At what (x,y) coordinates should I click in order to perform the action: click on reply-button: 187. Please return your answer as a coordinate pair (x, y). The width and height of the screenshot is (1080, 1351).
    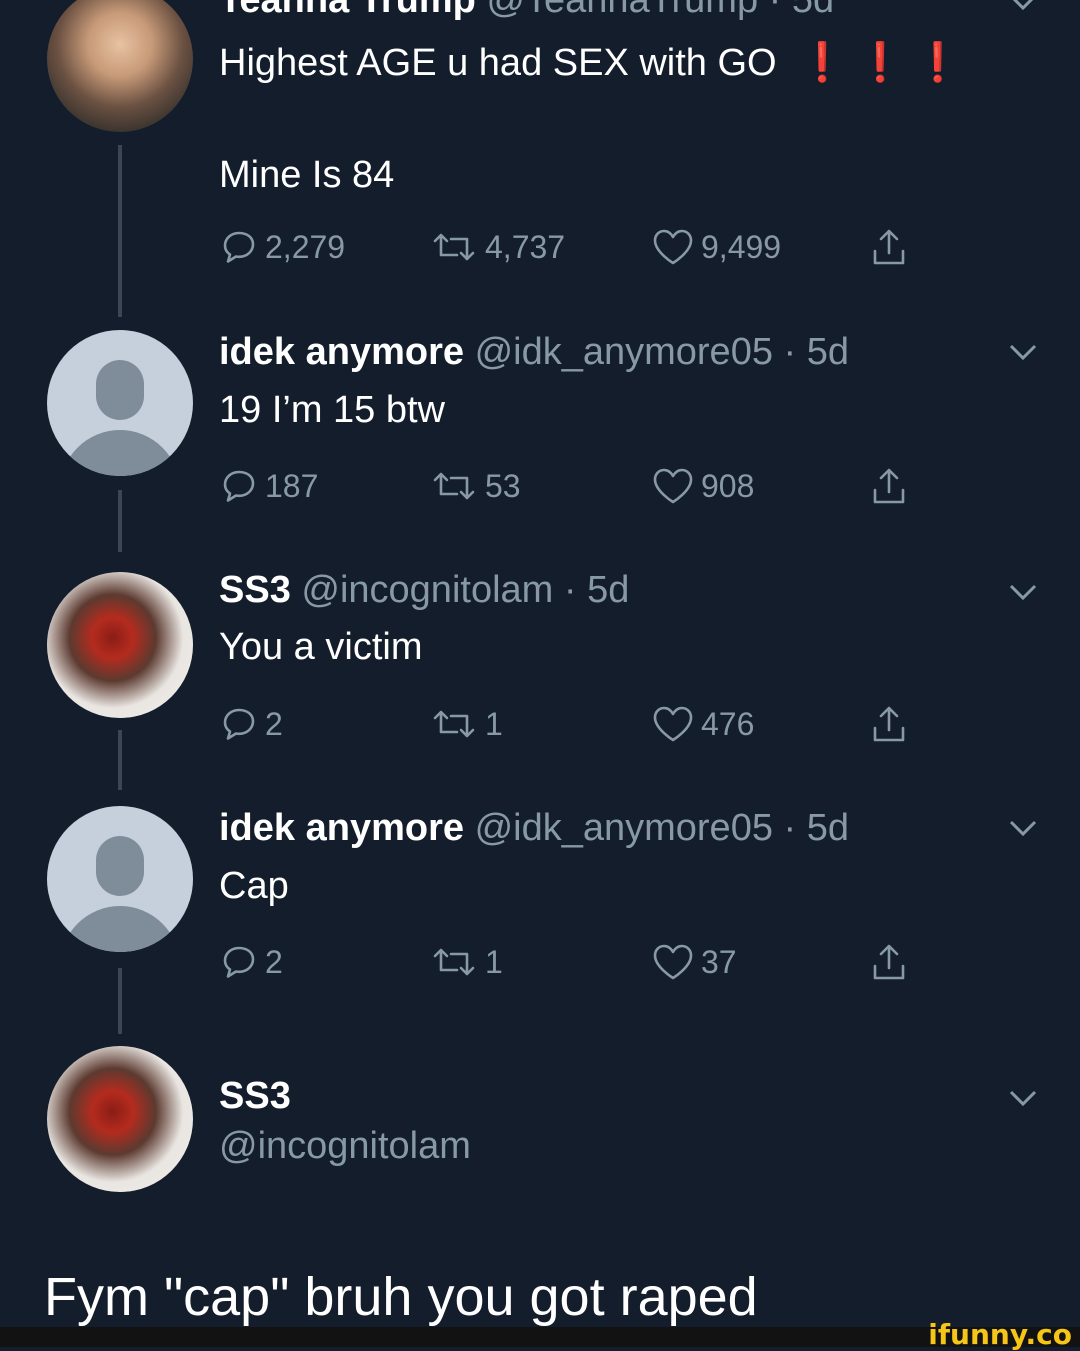
    Looking at the image, I should click on (268, 486).